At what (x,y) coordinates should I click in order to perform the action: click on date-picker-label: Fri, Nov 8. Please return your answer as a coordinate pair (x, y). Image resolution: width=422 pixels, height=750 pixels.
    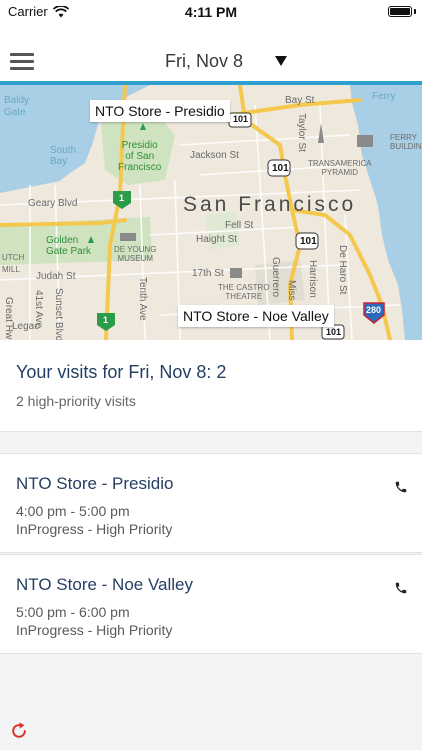
    Looking at the image, I should click on (204, 61).